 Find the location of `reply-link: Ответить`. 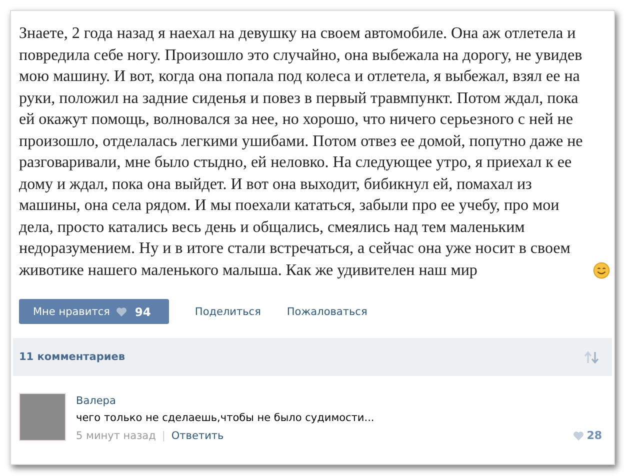

reply-link: Ответить is located at coordinates (197, 436).